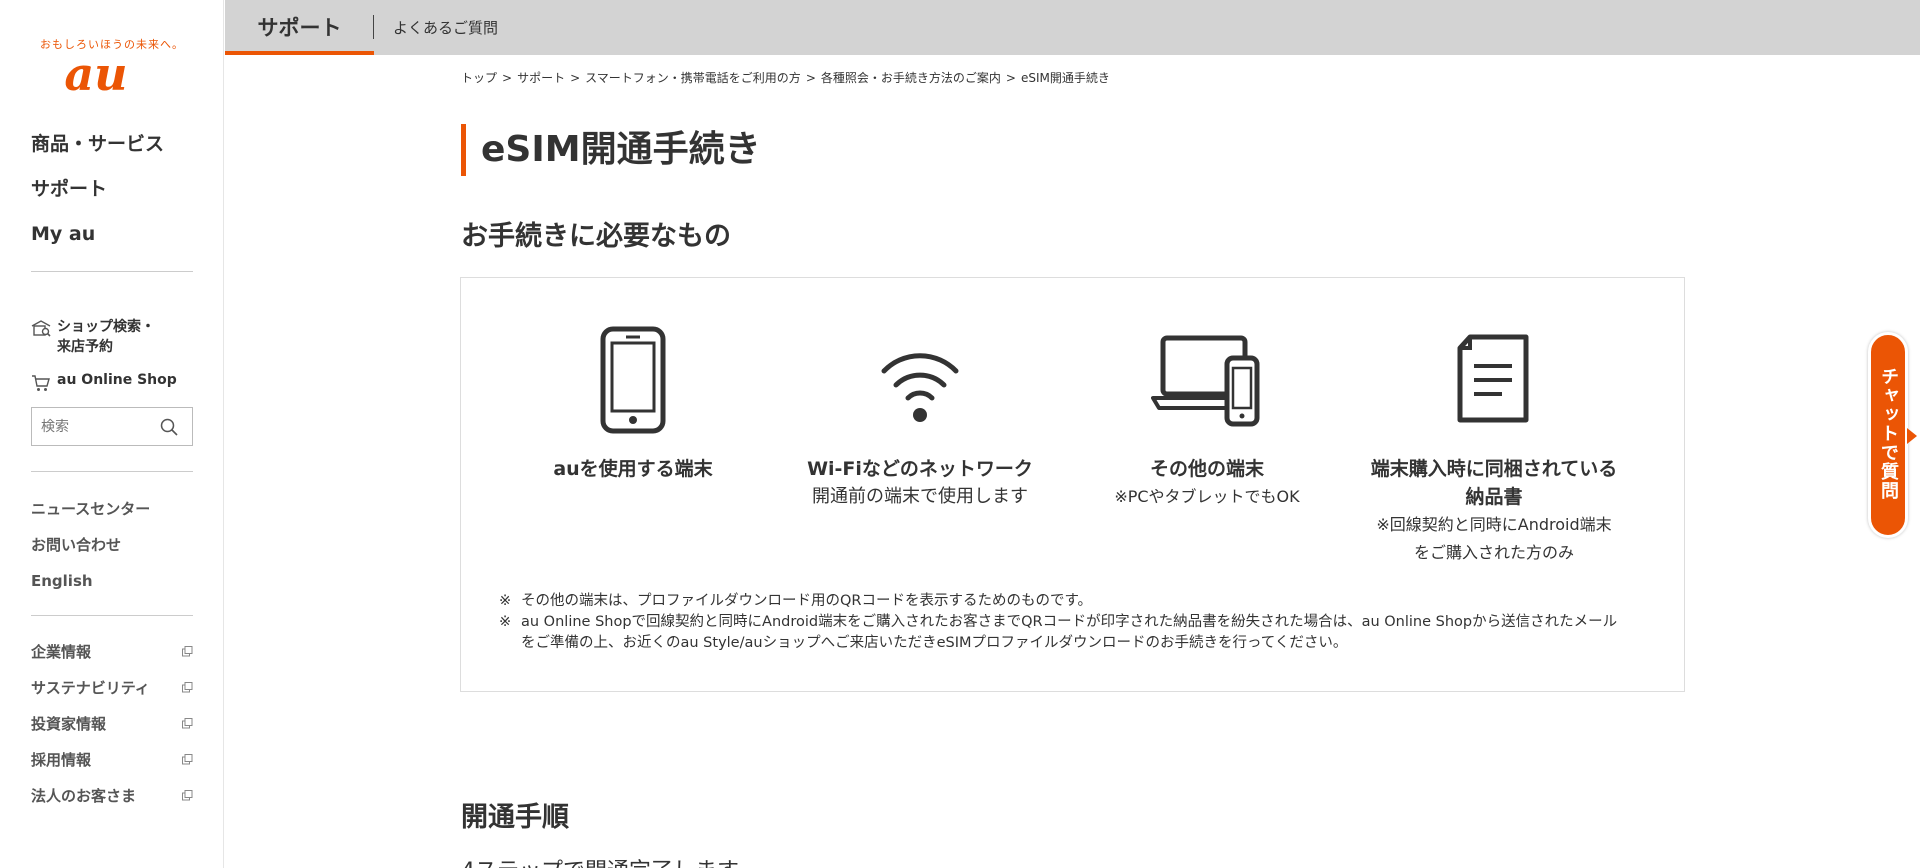 The image size is (1920, 868). I want to click on shop-search-label-2: 来店予約, so click(85, 347).